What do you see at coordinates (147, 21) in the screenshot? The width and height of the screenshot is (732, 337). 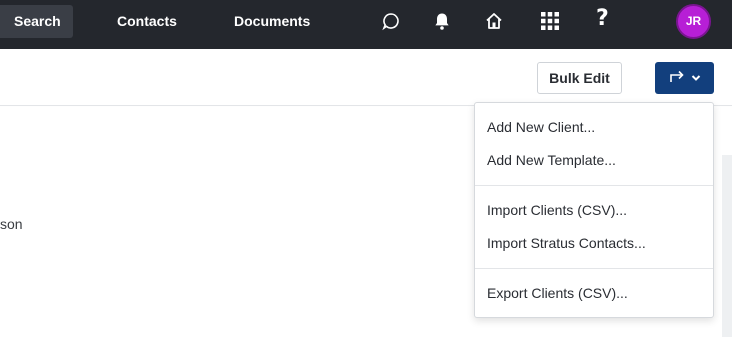 I see `nav-contacts: Contacts` at bounding box center [147, 21].